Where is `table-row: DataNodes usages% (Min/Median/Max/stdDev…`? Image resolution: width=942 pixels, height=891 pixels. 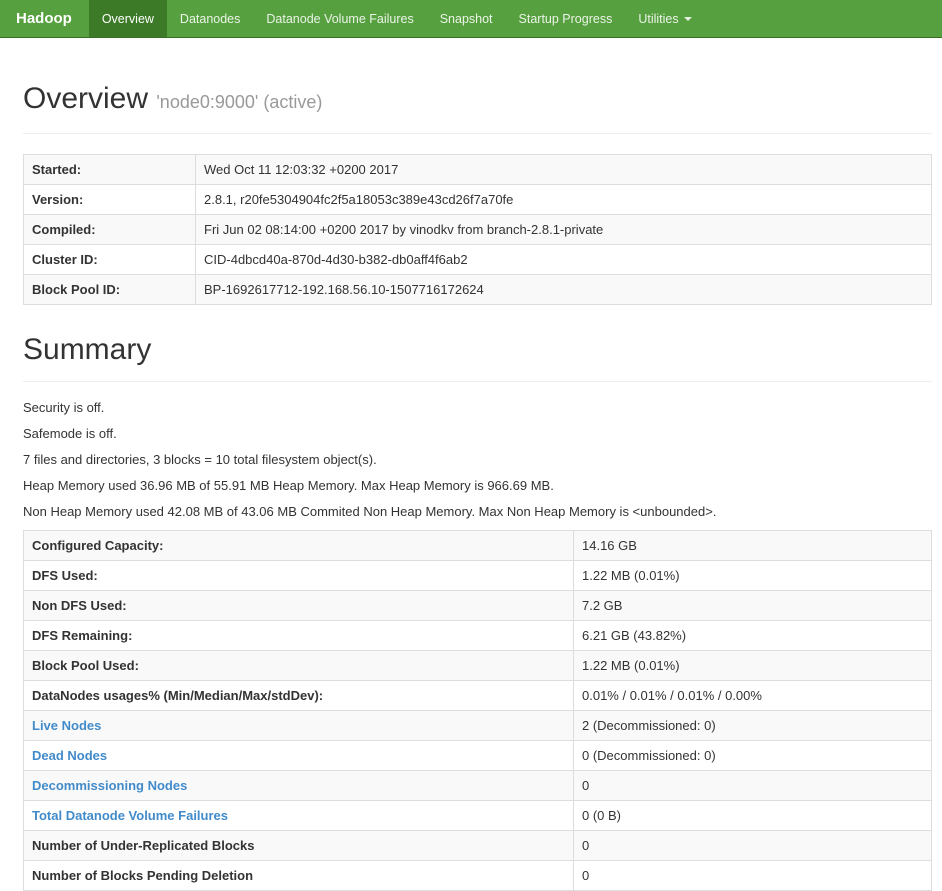 table-row: DataNodes usages% (Min/Median/Max/stdDev… is located at coordinates (477, 695).